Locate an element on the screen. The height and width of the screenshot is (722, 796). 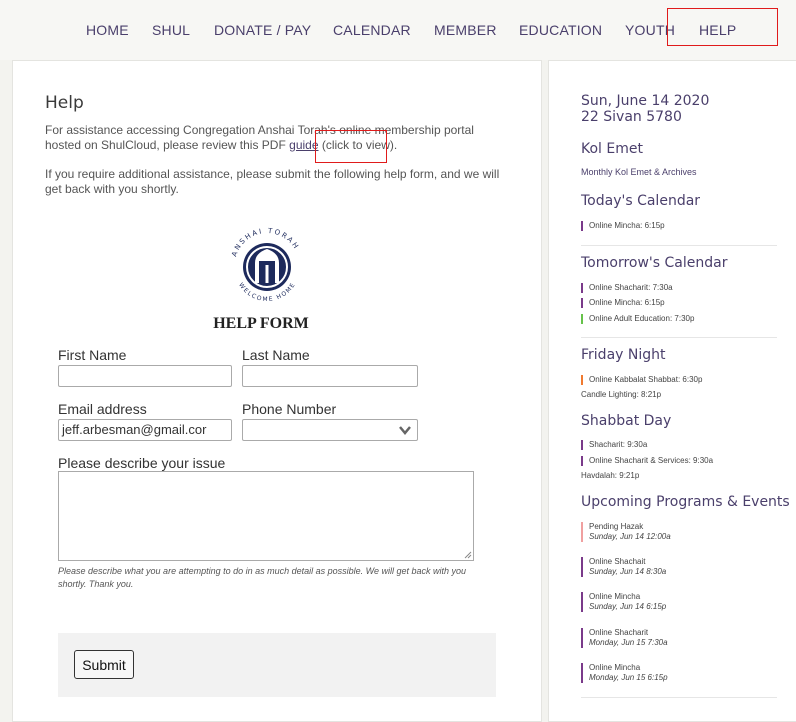
guide-highlight-box is located at coordinates (351, 146).